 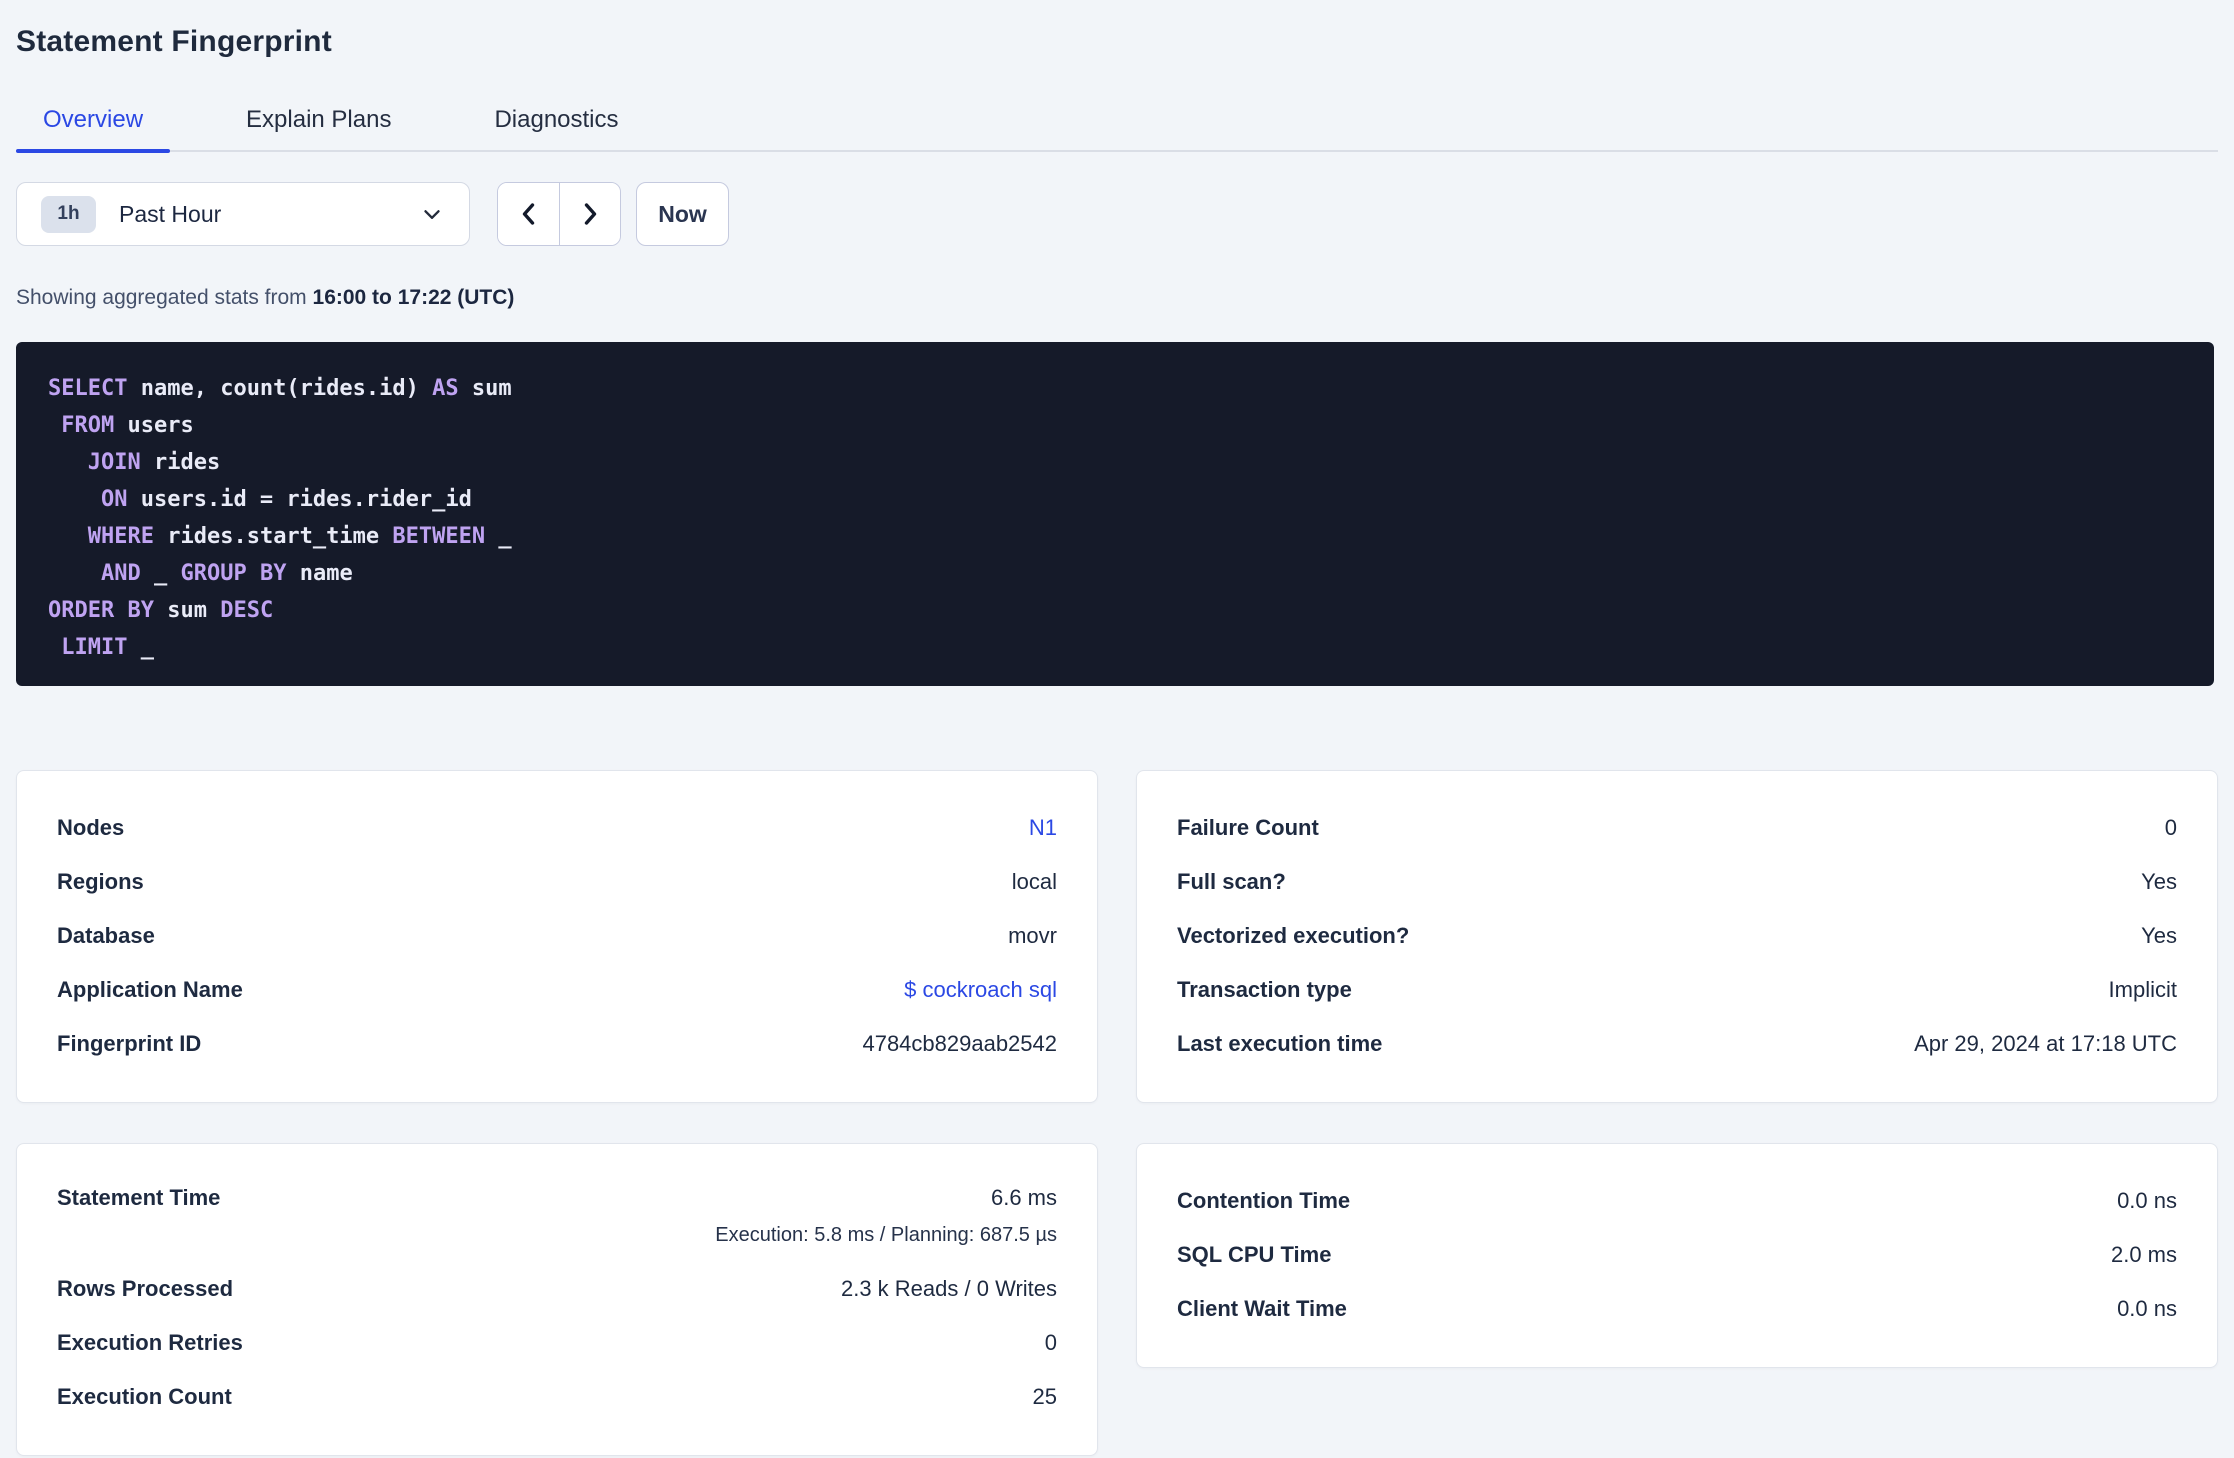 What do you see at coordinates (1231, 881) in the screenshot?
I see `row-label: Full scan?` at bounding box center [1231, 881].